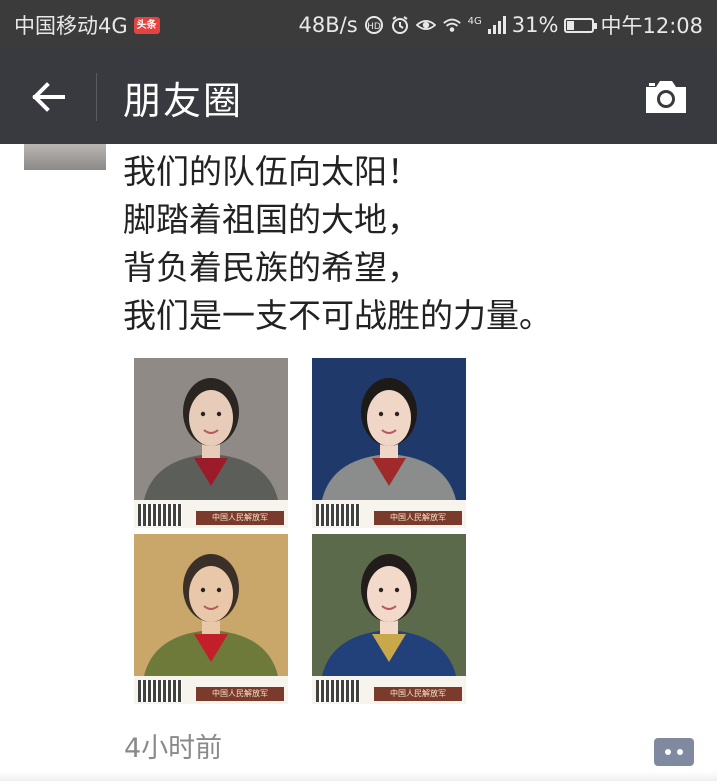 This screenshot has height=781, width=717. What do you see at coordinates (674, 752) in the screenshot?
I see `comment-button` at bounding box center [674, 752].